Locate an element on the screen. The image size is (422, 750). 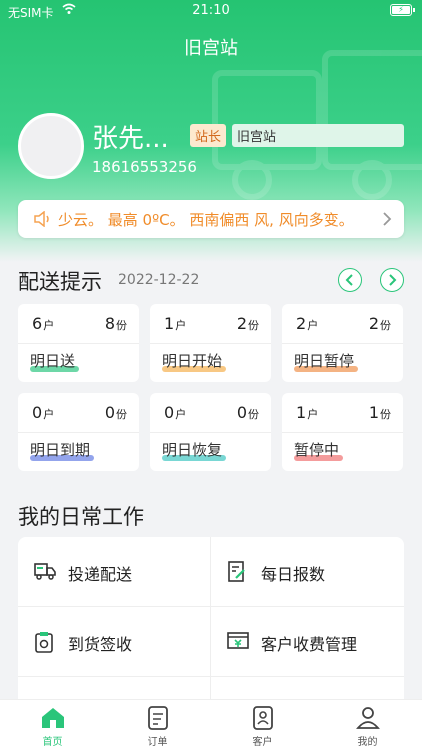
delivery-card: 1户 2份明日开始 is located at coordinates (210, 343).